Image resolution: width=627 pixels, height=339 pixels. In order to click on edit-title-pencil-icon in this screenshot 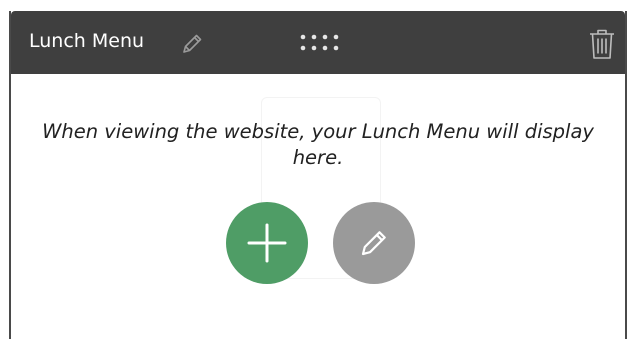, I will do `click(192, 44)`.